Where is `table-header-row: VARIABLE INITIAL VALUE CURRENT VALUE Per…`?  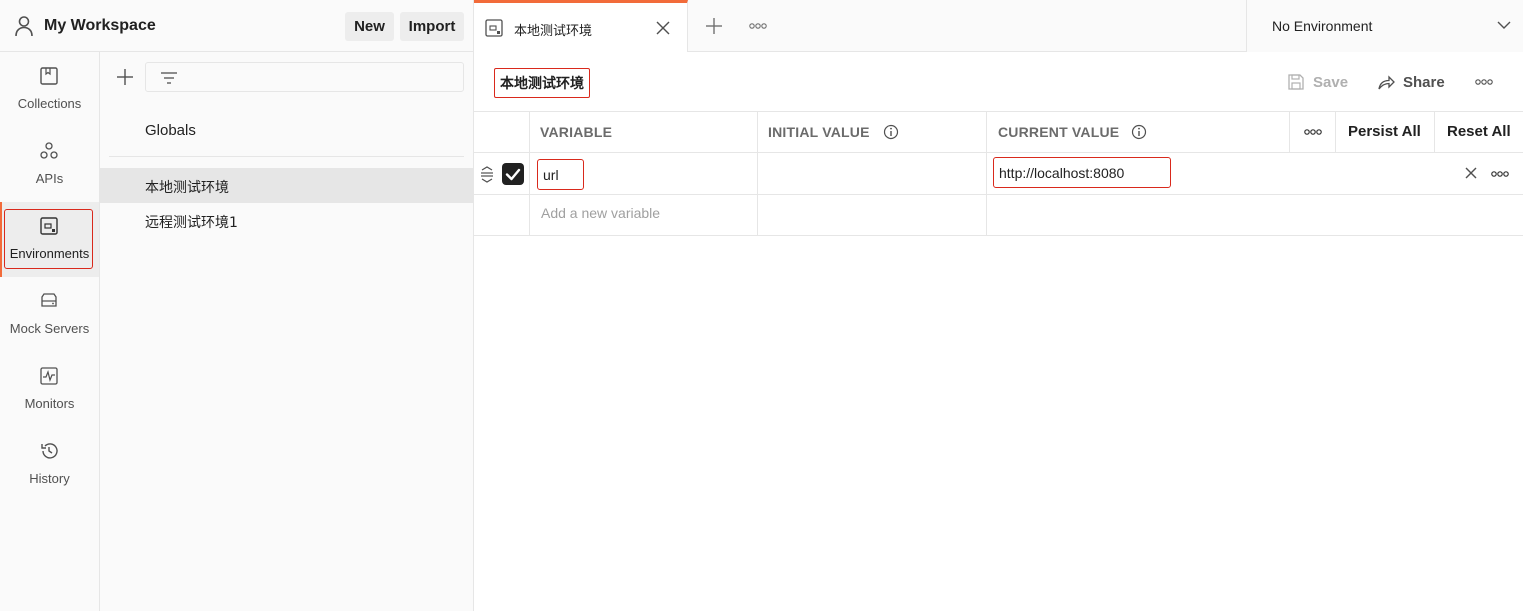 table-header-row: VARIABLE INITIAL VALUE CURRENT VALUE Per… is located at coordinates (998, 132).